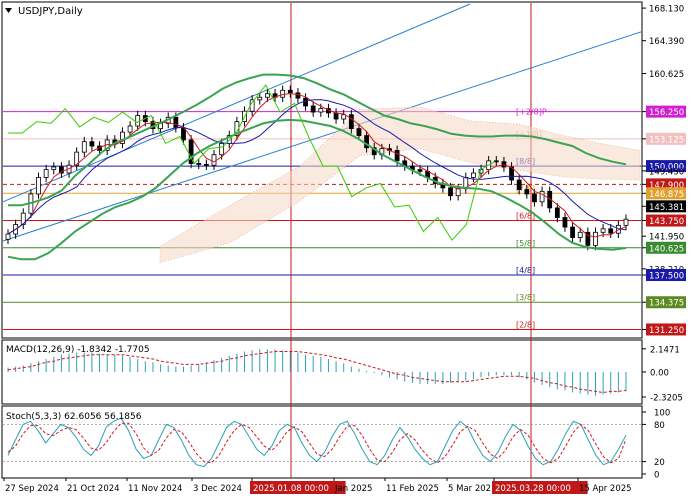  Describe the element at coordinates (659, 426) in the screenshot. I see `stoch-tick-label: 80` at that location.